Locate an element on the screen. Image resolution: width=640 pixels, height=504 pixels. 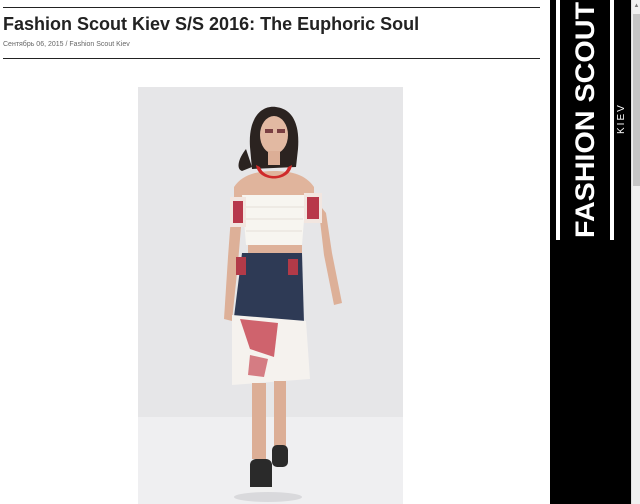
article-date: Сентябрь 06, 2015 is located at coordinates (33, 44).